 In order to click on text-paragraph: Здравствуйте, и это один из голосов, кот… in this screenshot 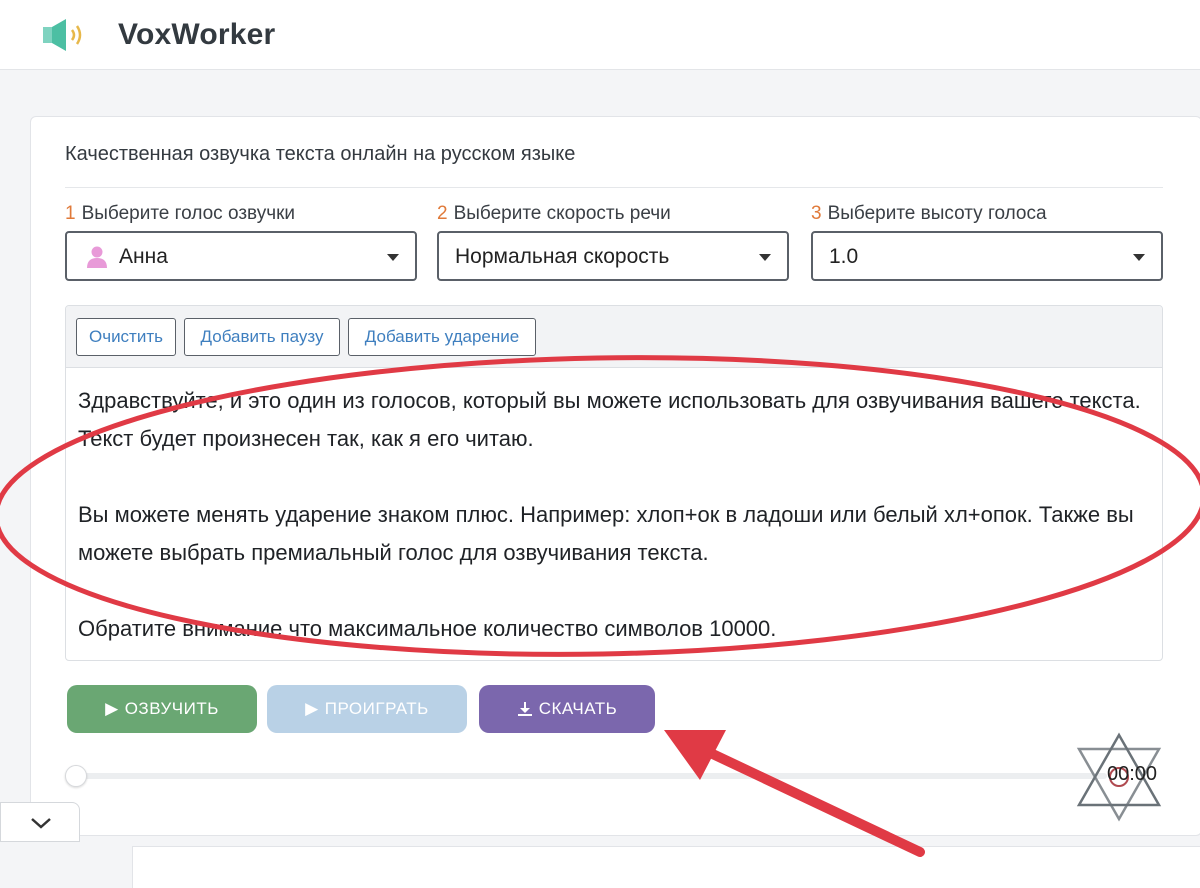, I will do `click(609, 419)`.